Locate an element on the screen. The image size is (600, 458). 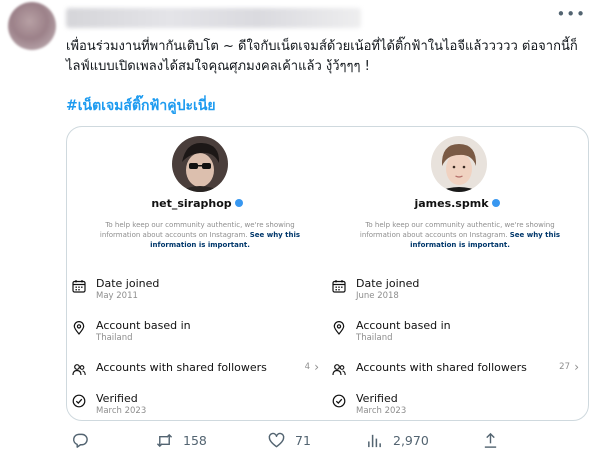
tweet-actions: 158 71 2,970 is located at coordinates (296, 441).